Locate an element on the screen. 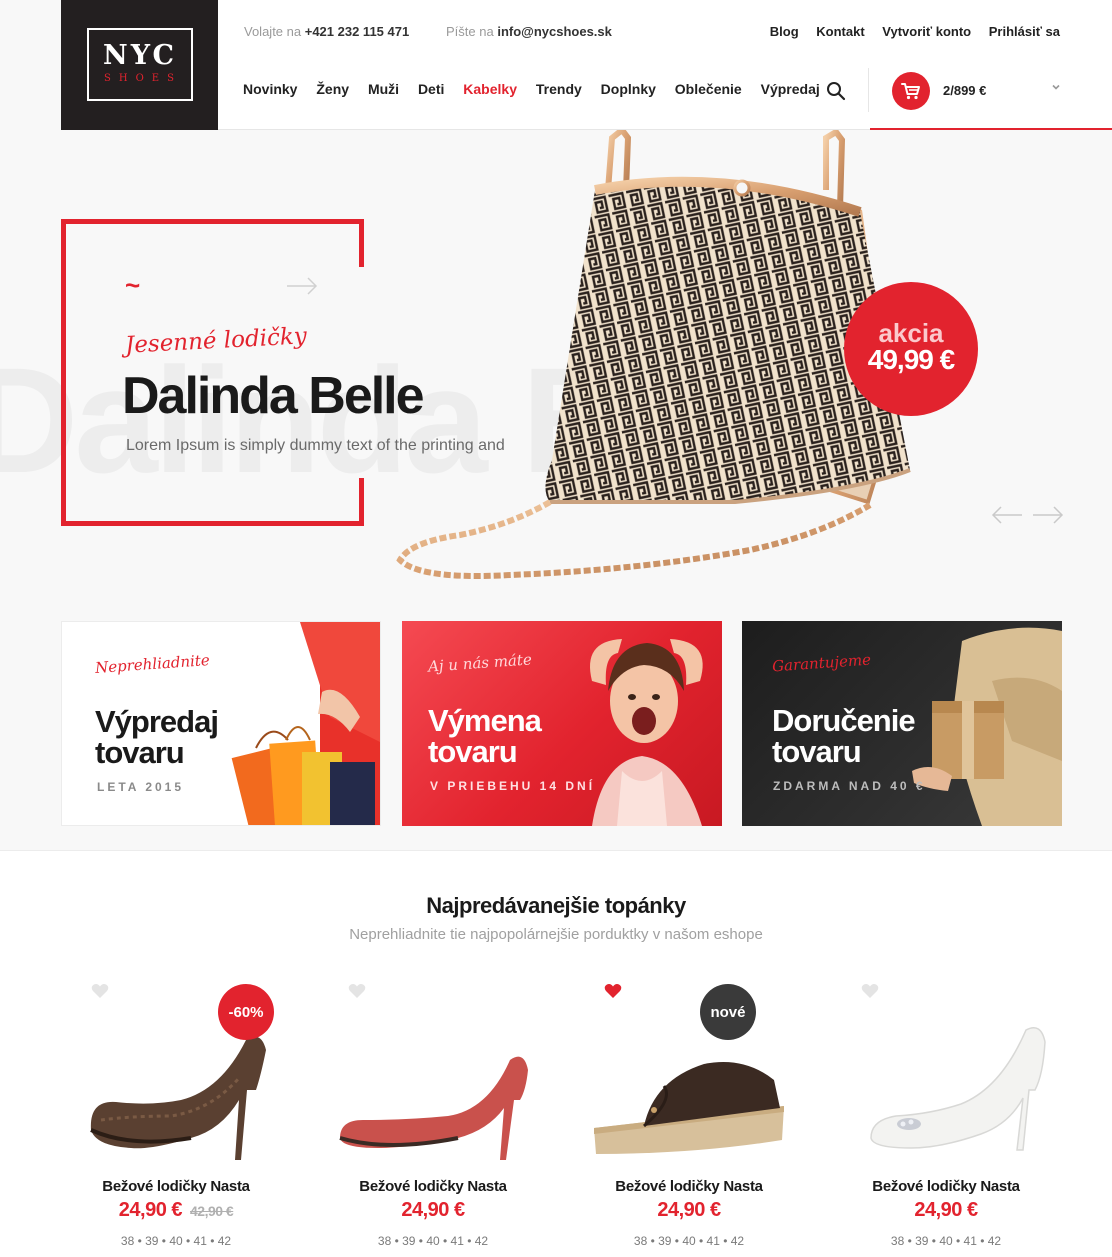 The image size is (1112, 1257). product-price-row: 24,90 € 42,90 € is located at coordinates (176, 1210).